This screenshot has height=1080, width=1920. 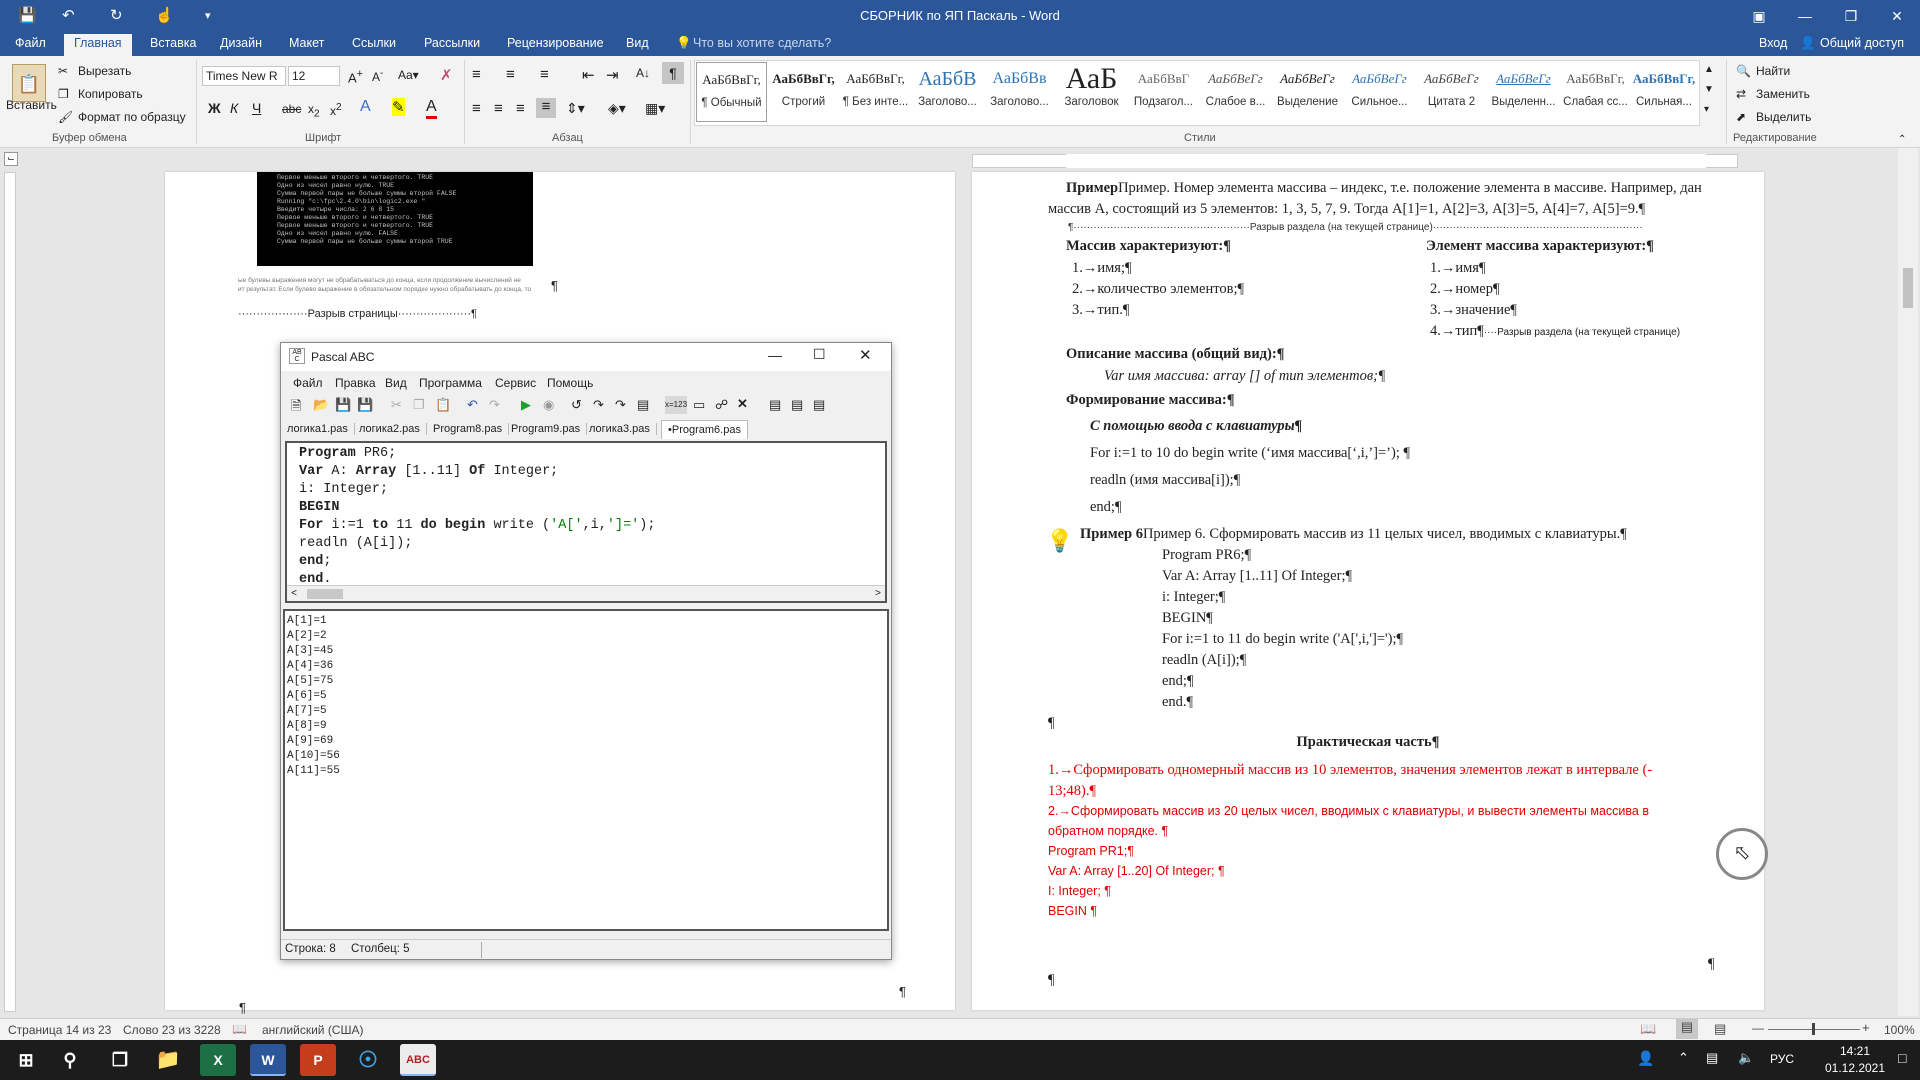 What do you see at coordinates (59, 1030) in the screenshot?
I see `page-count: Страница 14 из 23` at bounding box center [59, 1030].